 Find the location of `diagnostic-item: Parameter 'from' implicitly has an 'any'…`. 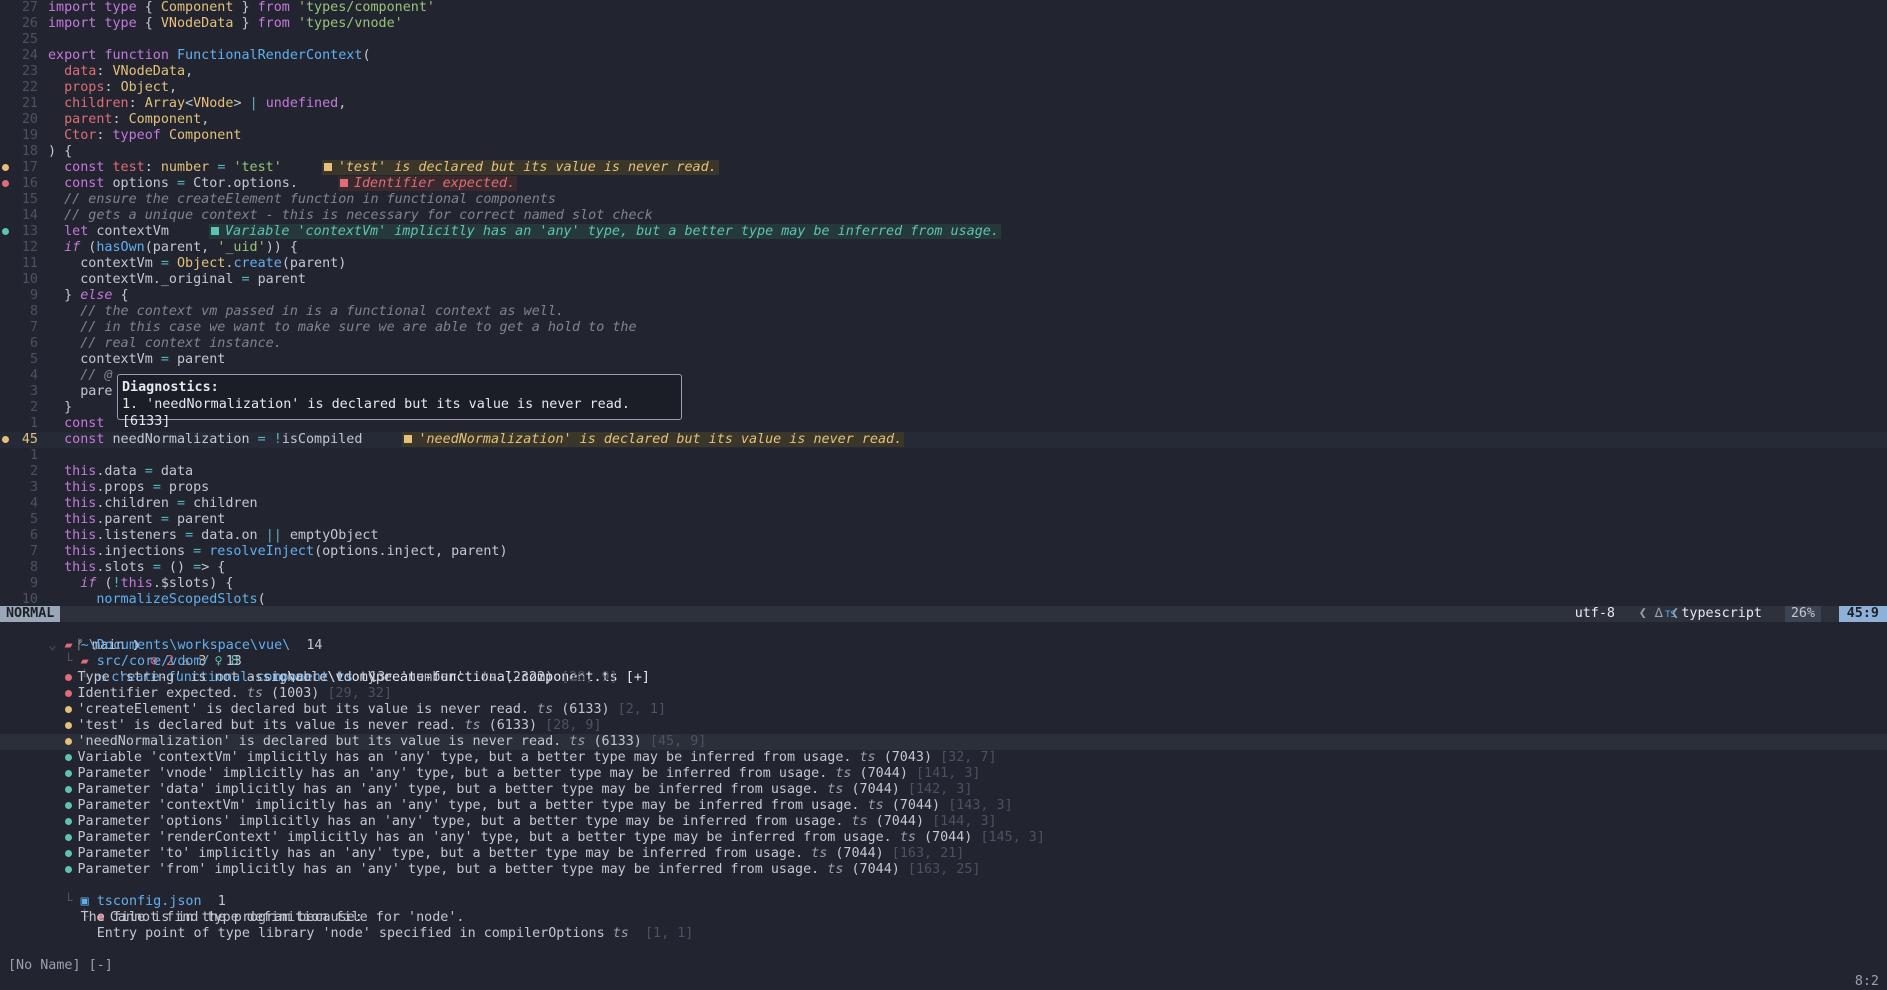

diagnostic-item: Parameter 'from' implicitly has an 'any'… is located at coordinates (943, 870).